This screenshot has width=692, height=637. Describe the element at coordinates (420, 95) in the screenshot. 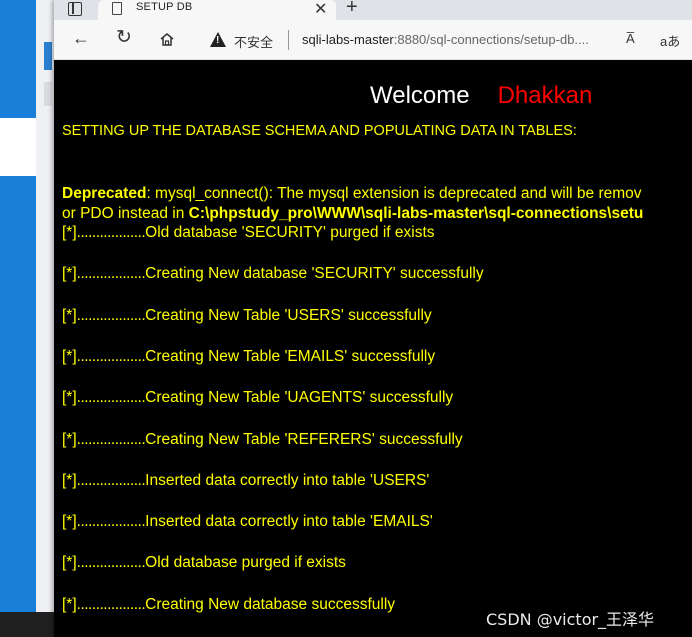

I see `welcome-text: Welcome` at that location.